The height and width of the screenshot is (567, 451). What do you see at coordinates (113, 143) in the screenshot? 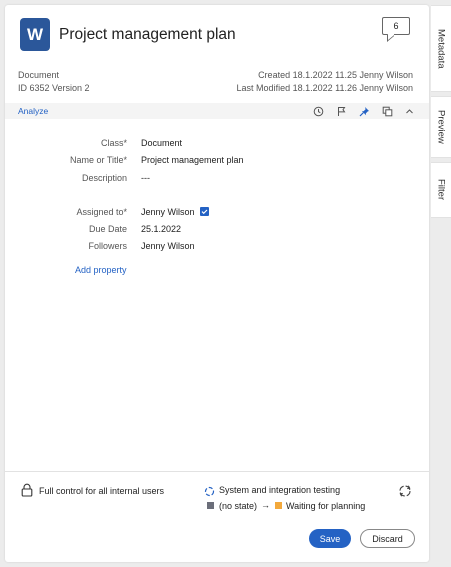
I see `property-label: Class*` at bounding box center [113, 143].